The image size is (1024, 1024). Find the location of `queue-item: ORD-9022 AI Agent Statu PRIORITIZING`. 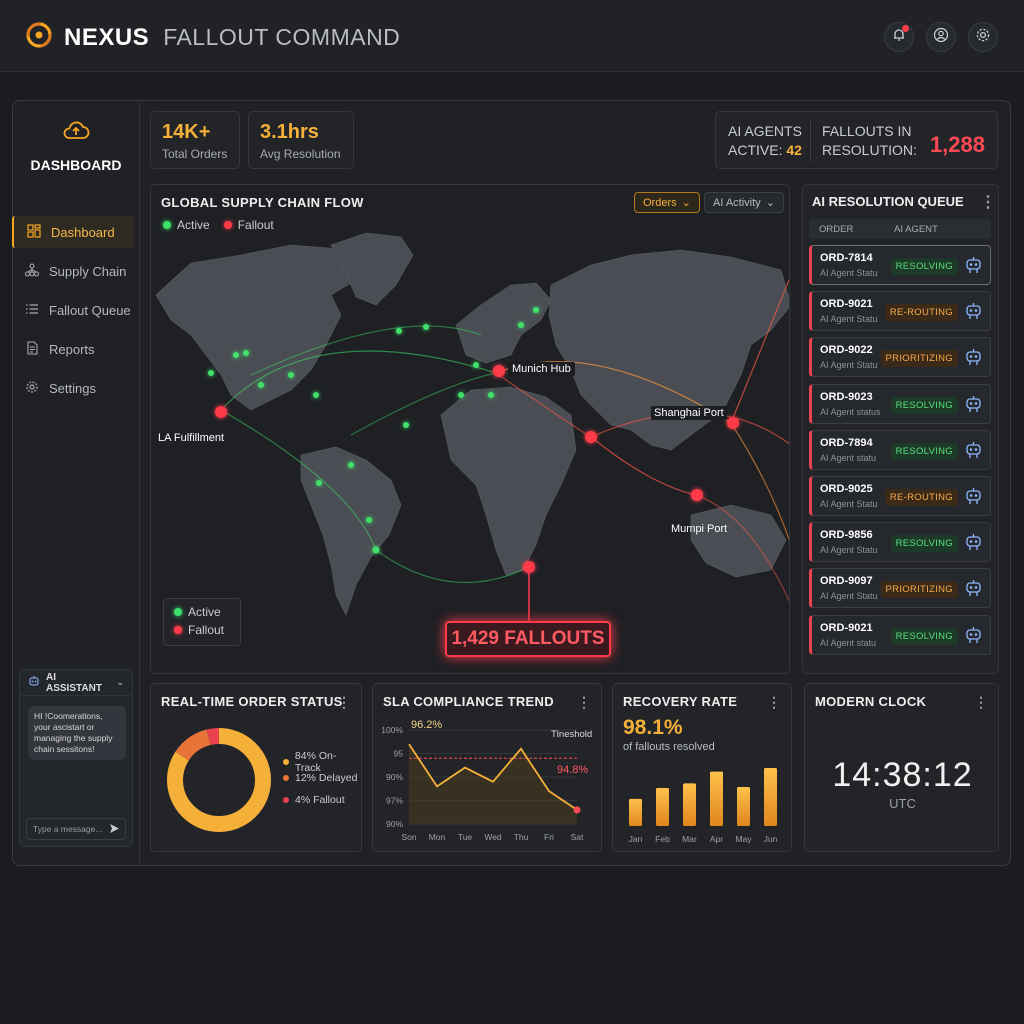

queue-item: ORD-9022 AI Agent Statu PRIORITIZING is located at coordinates (900, 357).